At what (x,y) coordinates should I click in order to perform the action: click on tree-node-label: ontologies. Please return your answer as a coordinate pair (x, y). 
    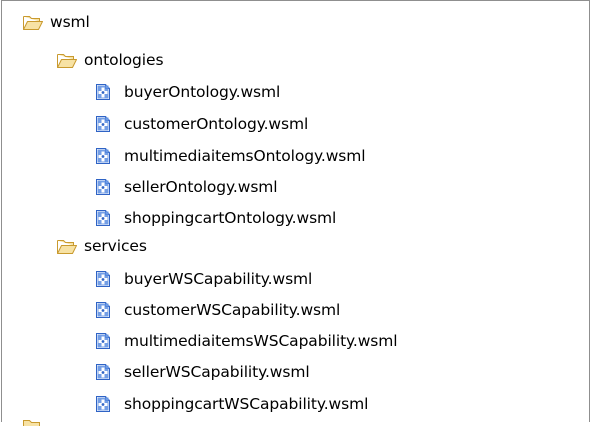
    Looking at the image, I should click on (124, 60).